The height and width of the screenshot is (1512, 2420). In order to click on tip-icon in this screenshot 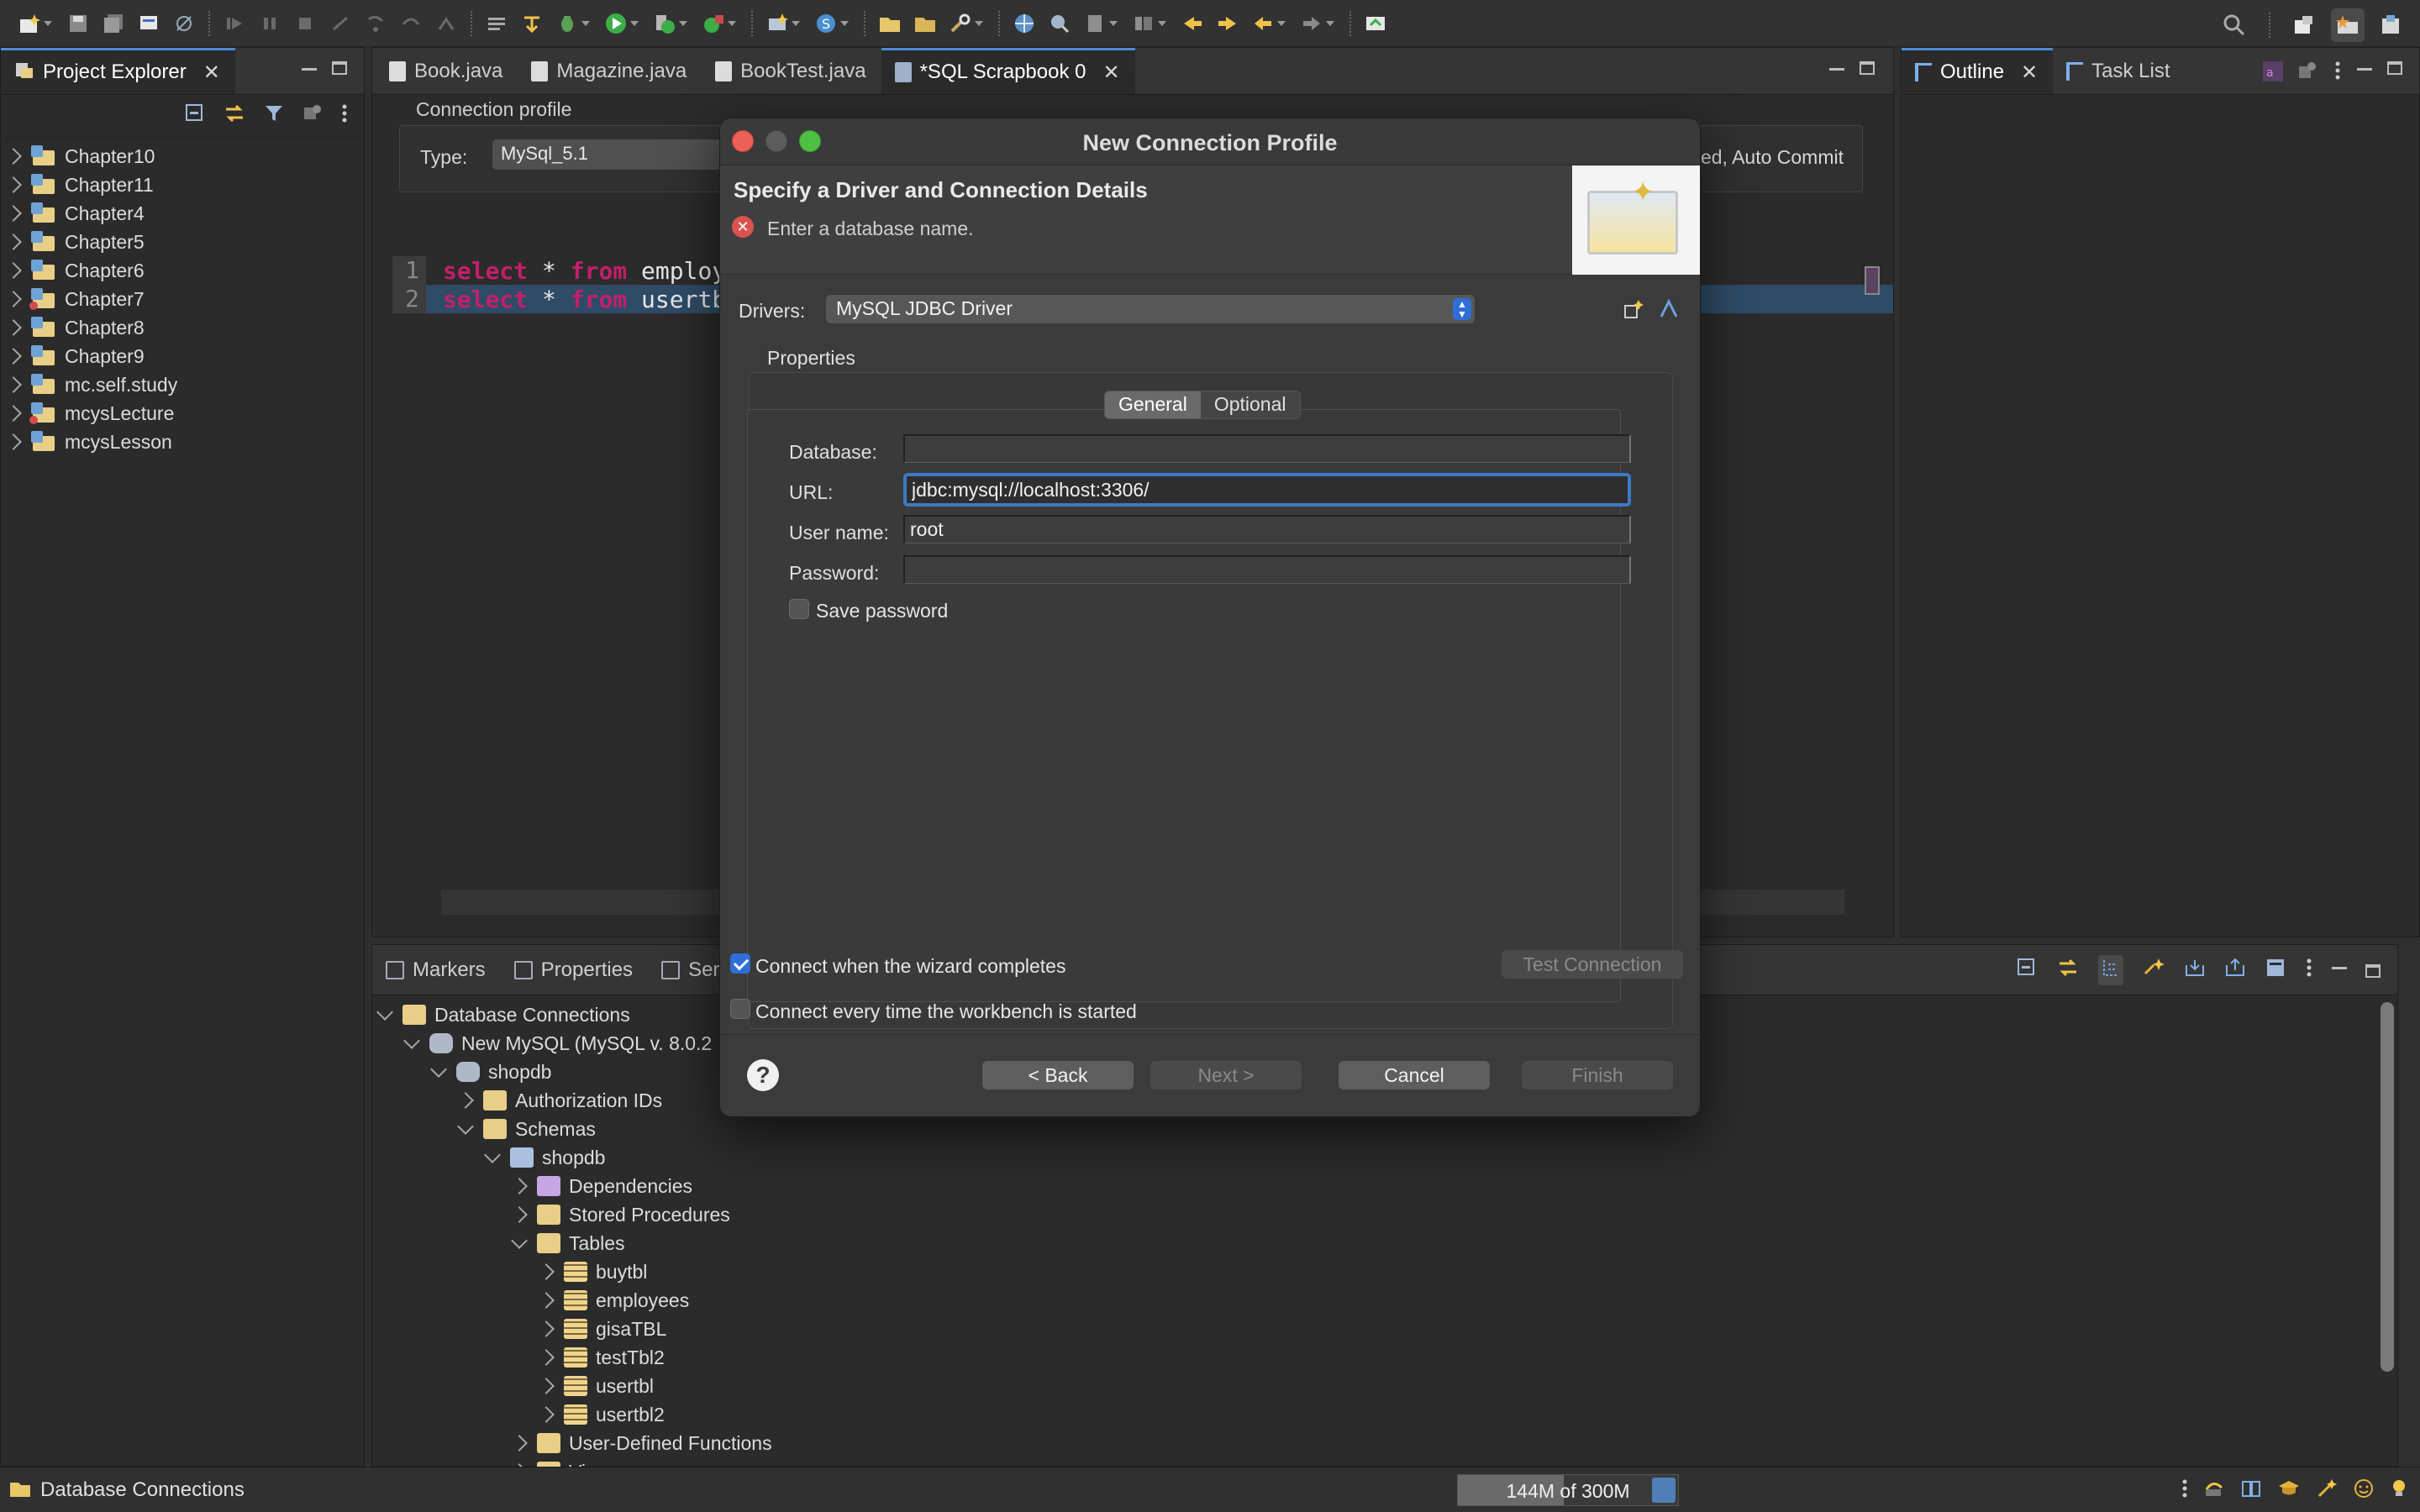, I will do `click(2399, 1491)`.